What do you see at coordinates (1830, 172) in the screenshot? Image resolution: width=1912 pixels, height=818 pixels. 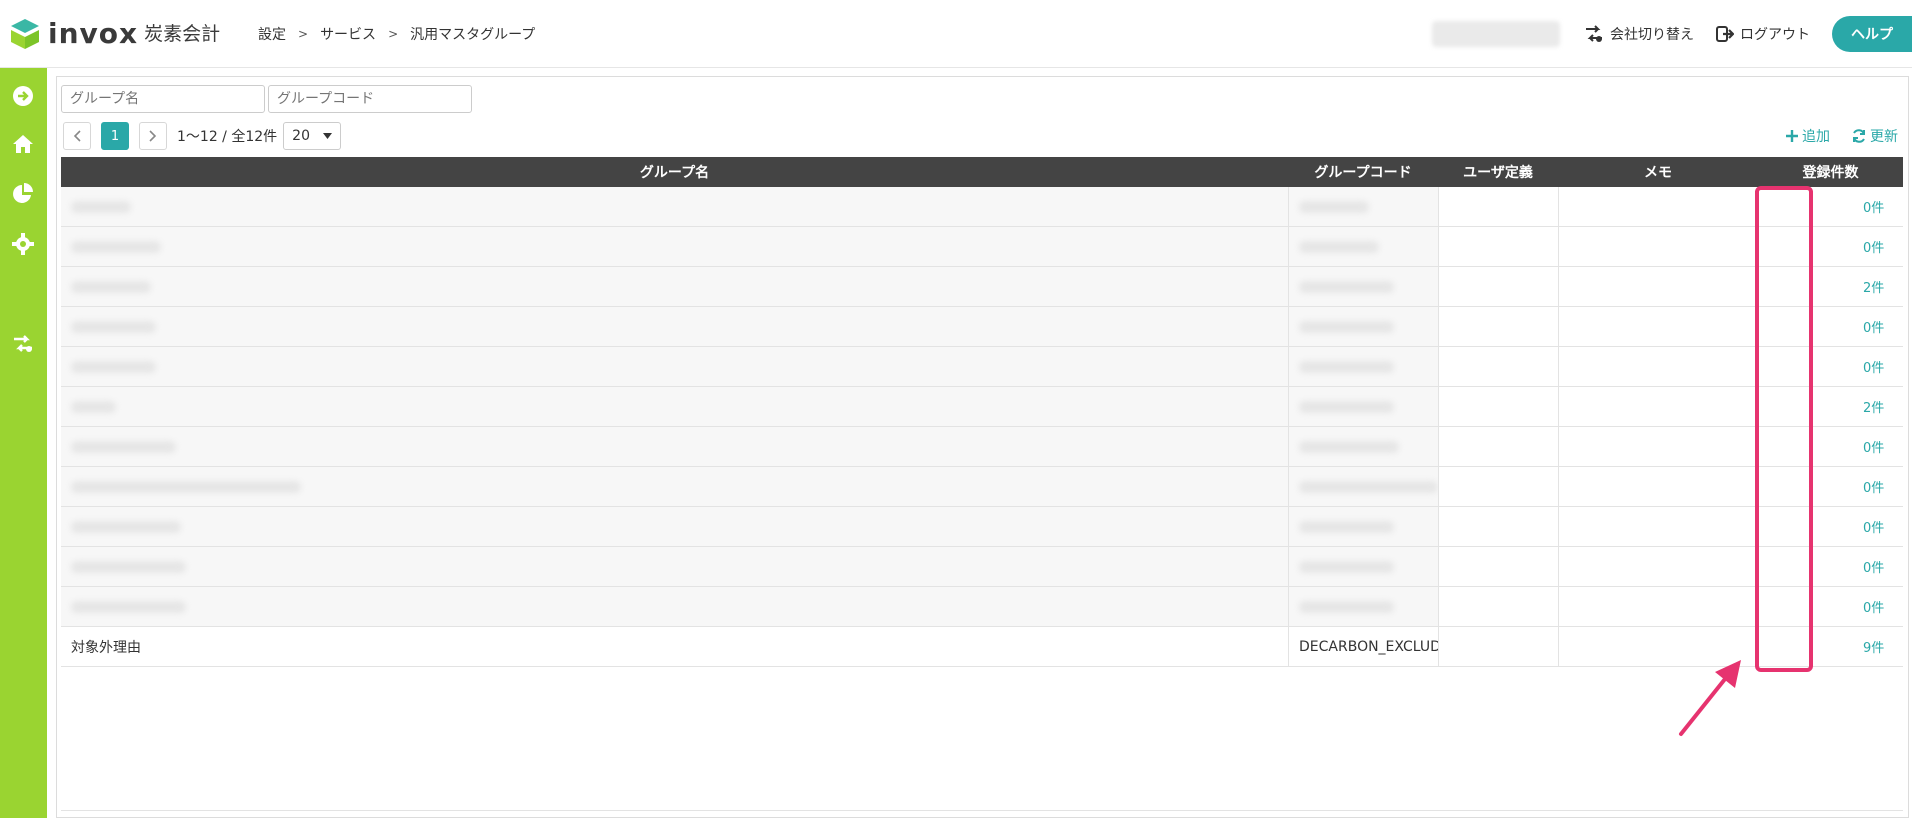 I see `column-header-count: 登録件数` at bounding box center [1830, 172].